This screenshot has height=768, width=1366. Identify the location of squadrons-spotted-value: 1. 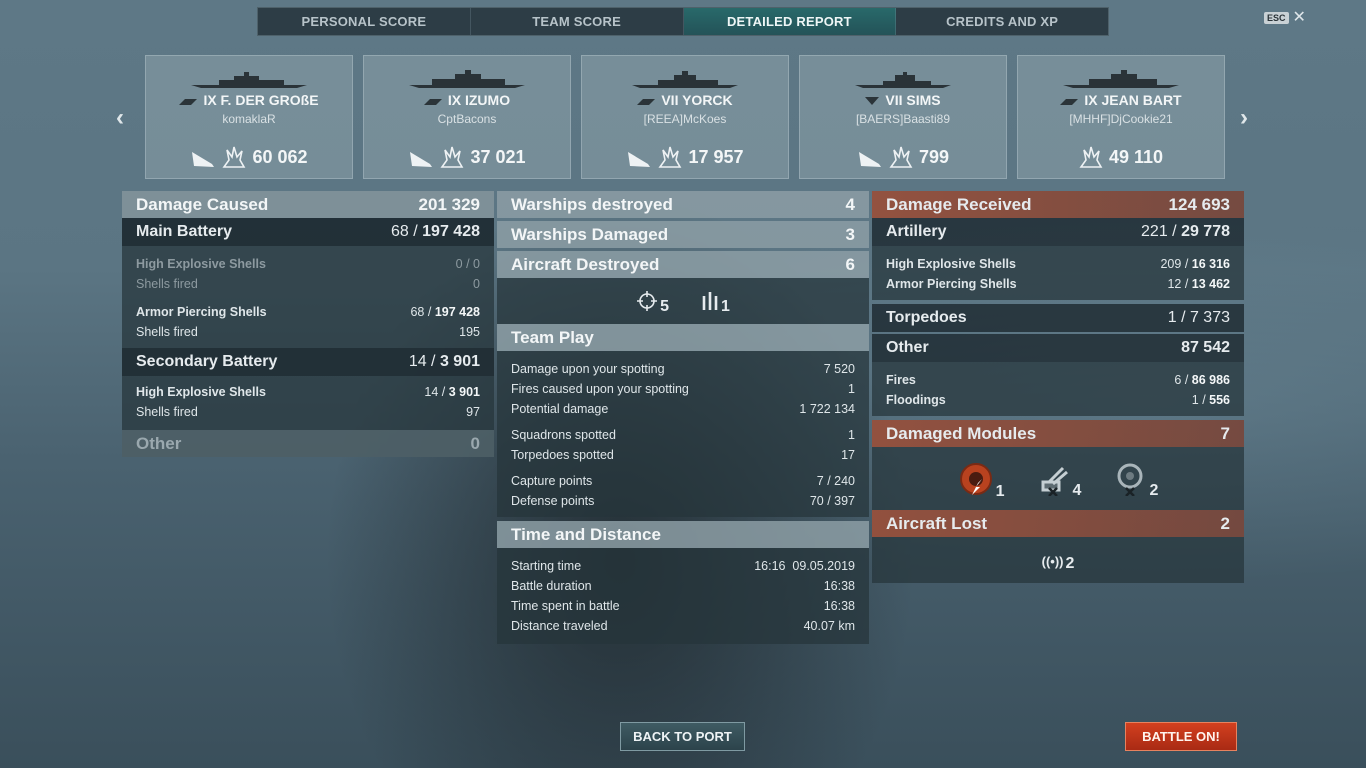
(851, 435).